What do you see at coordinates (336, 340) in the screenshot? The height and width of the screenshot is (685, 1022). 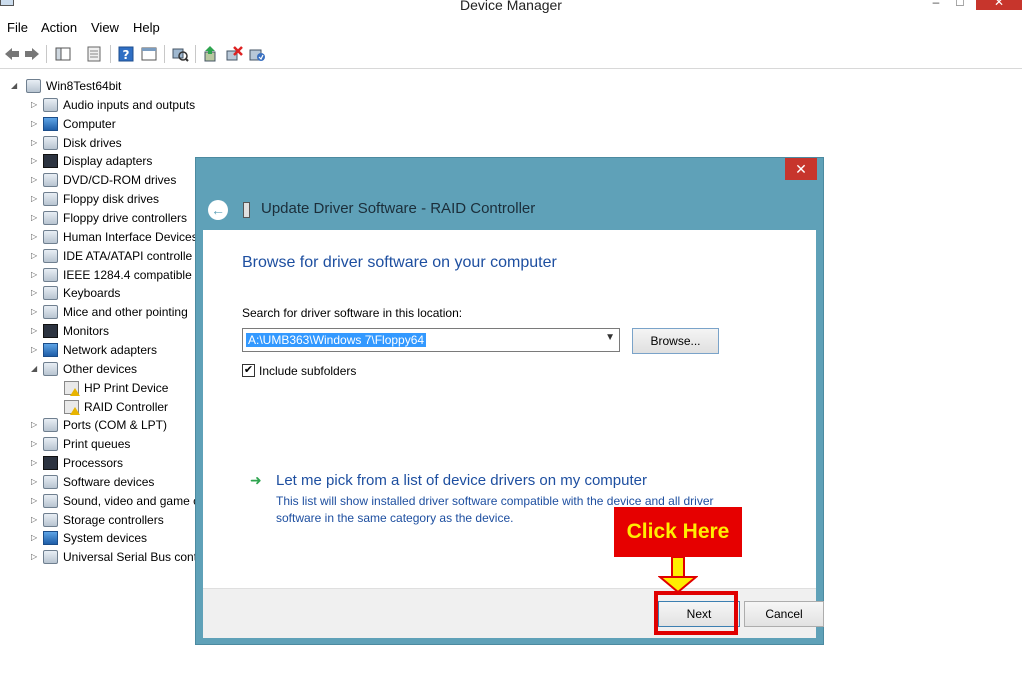 I see `driver-path-value: A:\UMB363\Windows 7\Floppy64` at bounding box center [336, 340].